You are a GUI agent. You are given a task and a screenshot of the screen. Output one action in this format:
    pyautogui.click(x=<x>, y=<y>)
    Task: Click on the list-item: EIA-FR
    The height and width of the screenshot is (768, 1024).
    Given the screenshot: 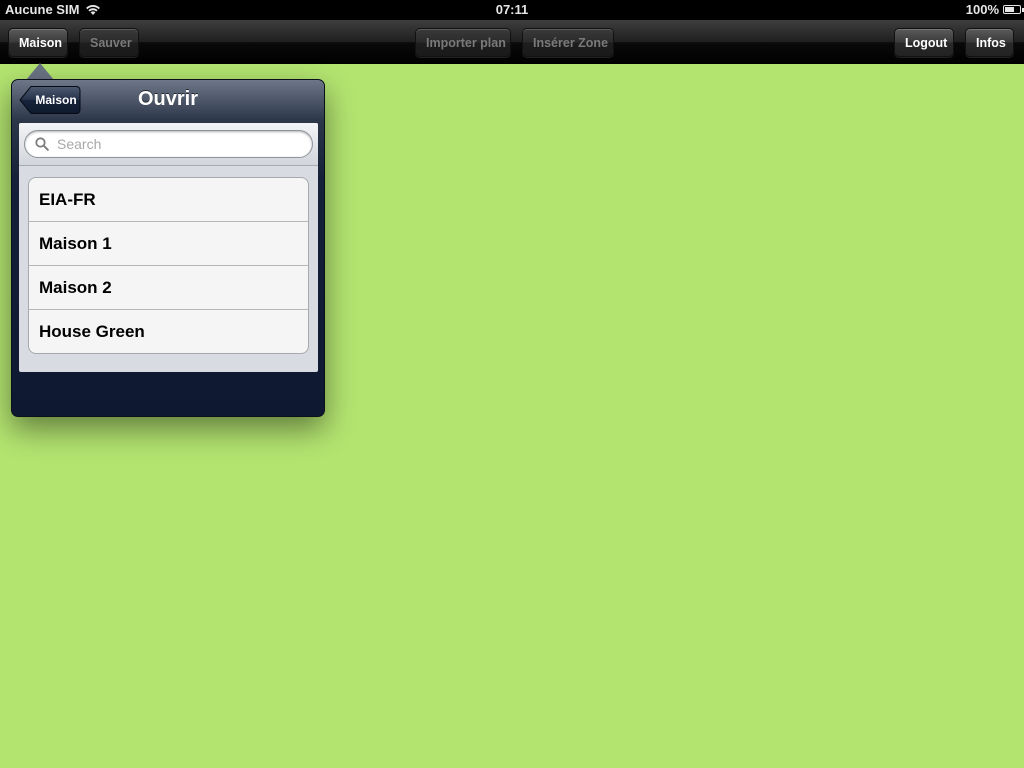 What is the action you would take?
    pyautogui.click(x=168, y=200)
    